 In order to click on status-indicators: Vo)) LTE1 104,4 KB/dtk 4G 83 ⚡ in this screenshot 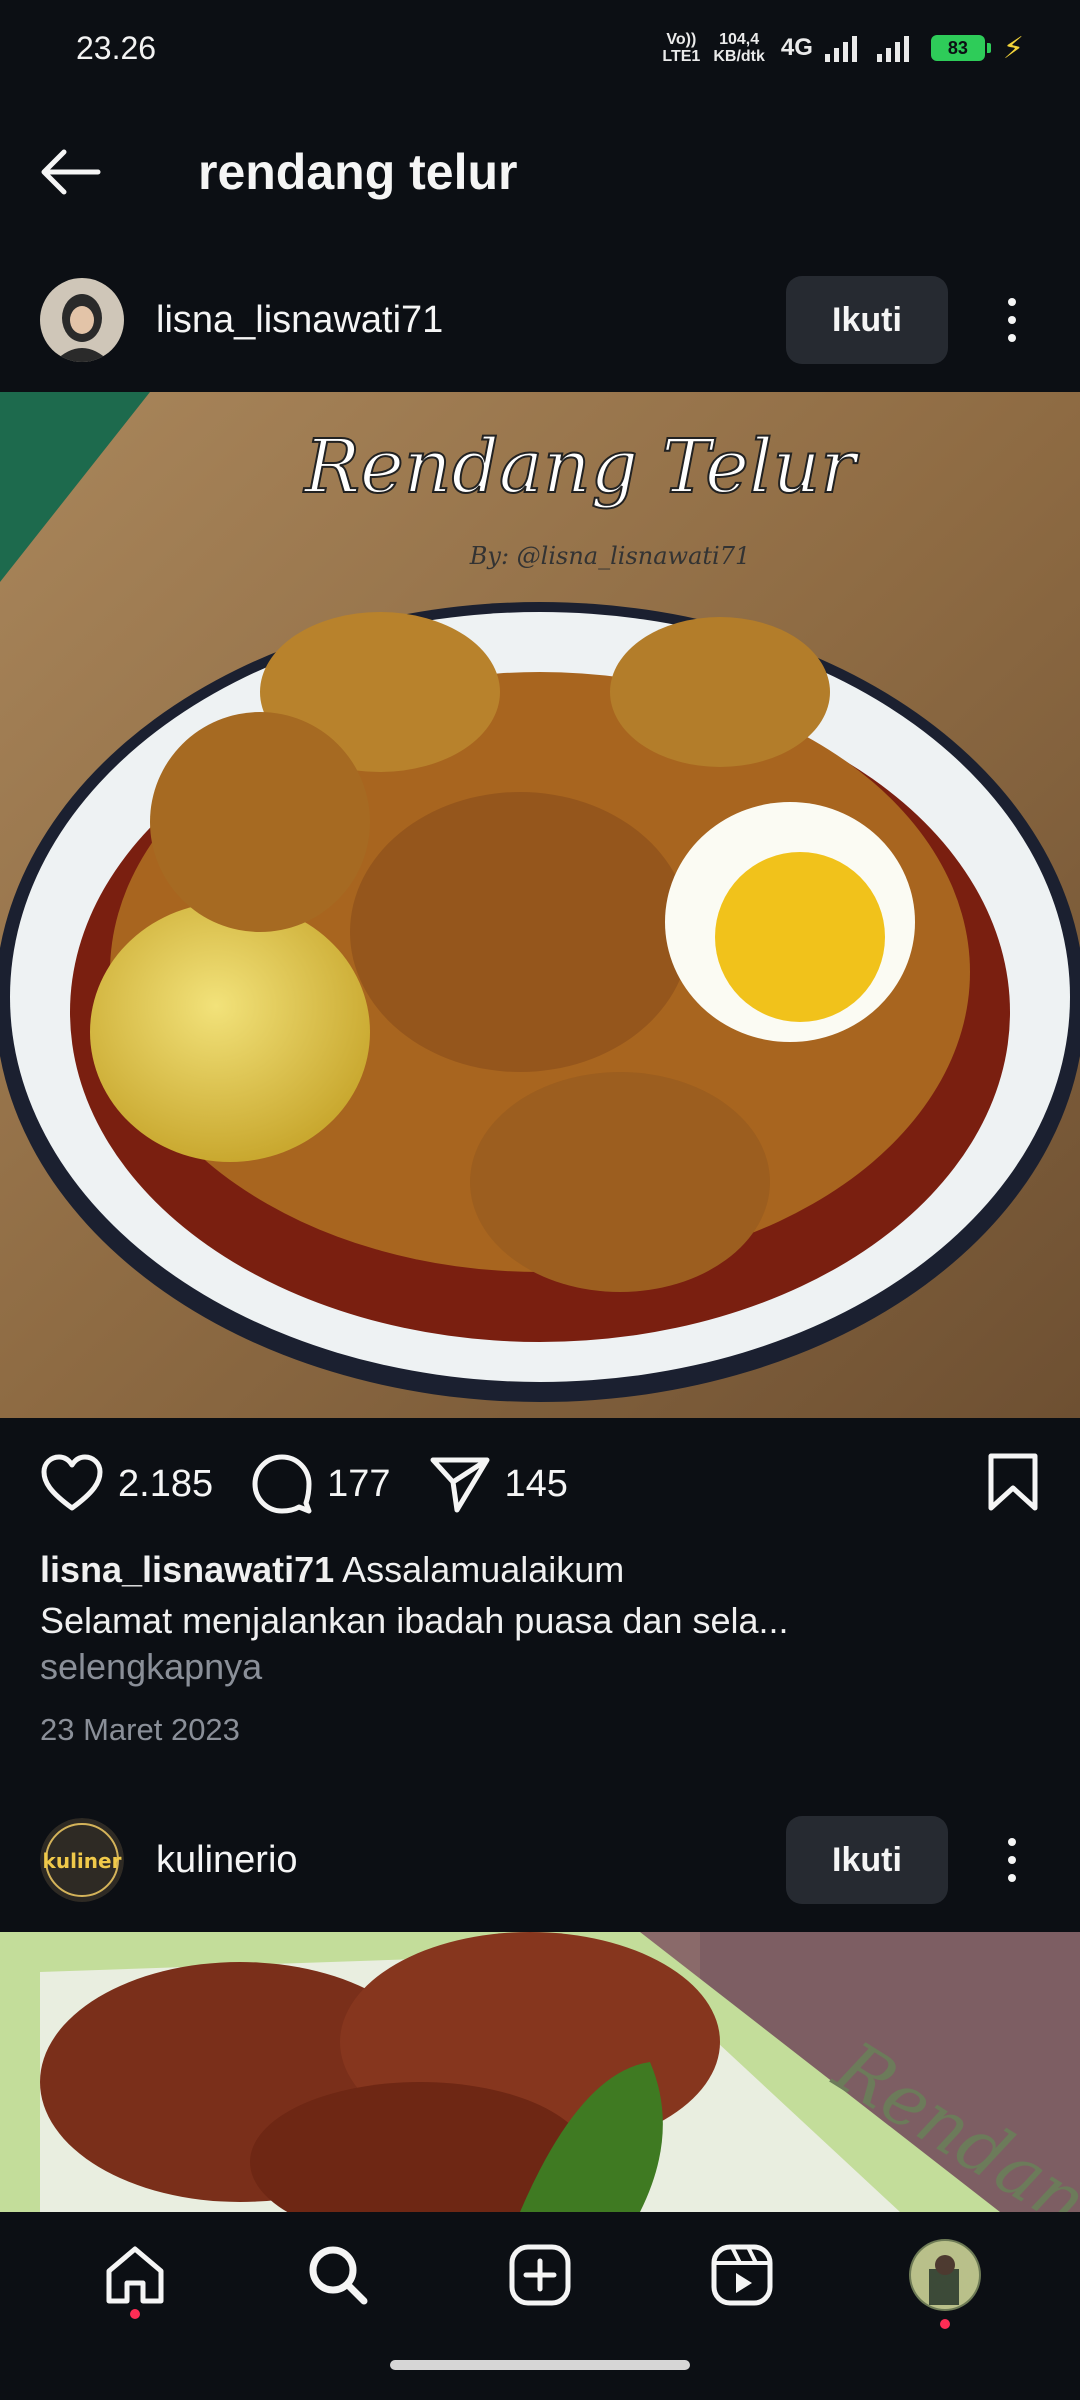, I will do `click(842, 48)`.